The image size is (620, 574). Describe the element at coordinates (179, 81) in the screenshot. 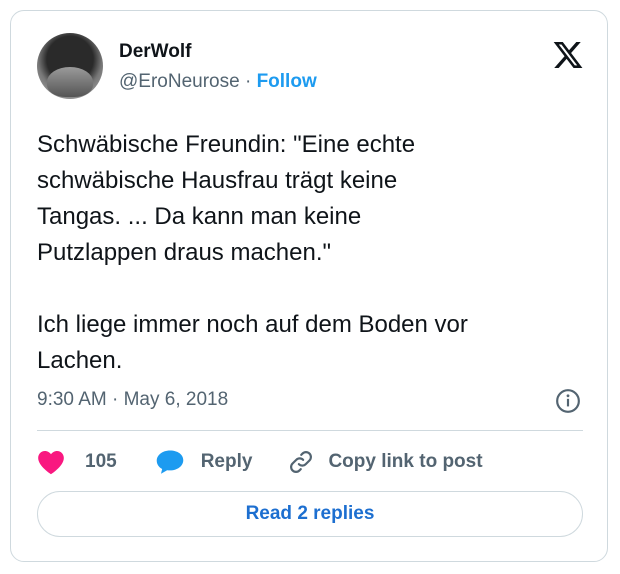

I see `author-handle: @EroNeurose` at that location.